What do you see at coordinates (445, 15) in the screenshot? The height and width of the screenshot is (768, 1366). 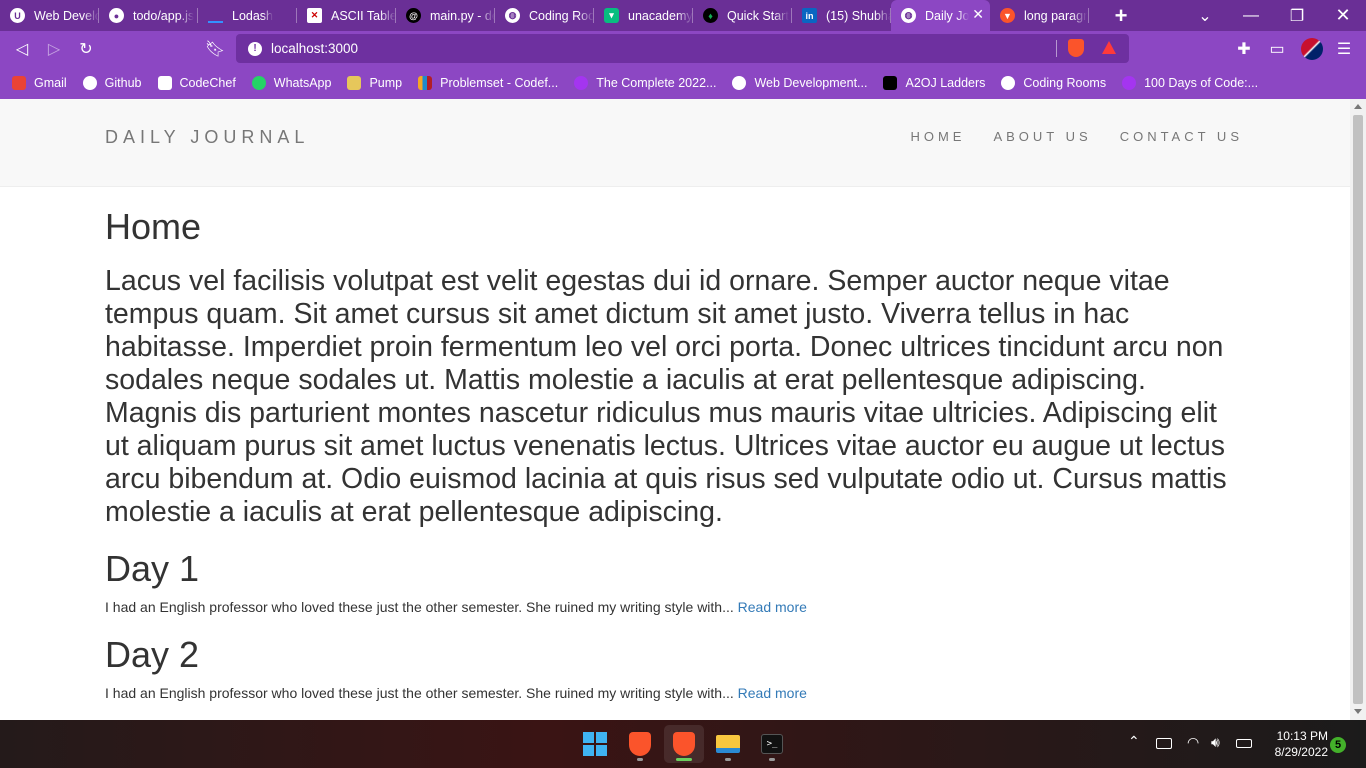 I see `tab-main-py: @ main.py - de` at bounding box center [445, 15].